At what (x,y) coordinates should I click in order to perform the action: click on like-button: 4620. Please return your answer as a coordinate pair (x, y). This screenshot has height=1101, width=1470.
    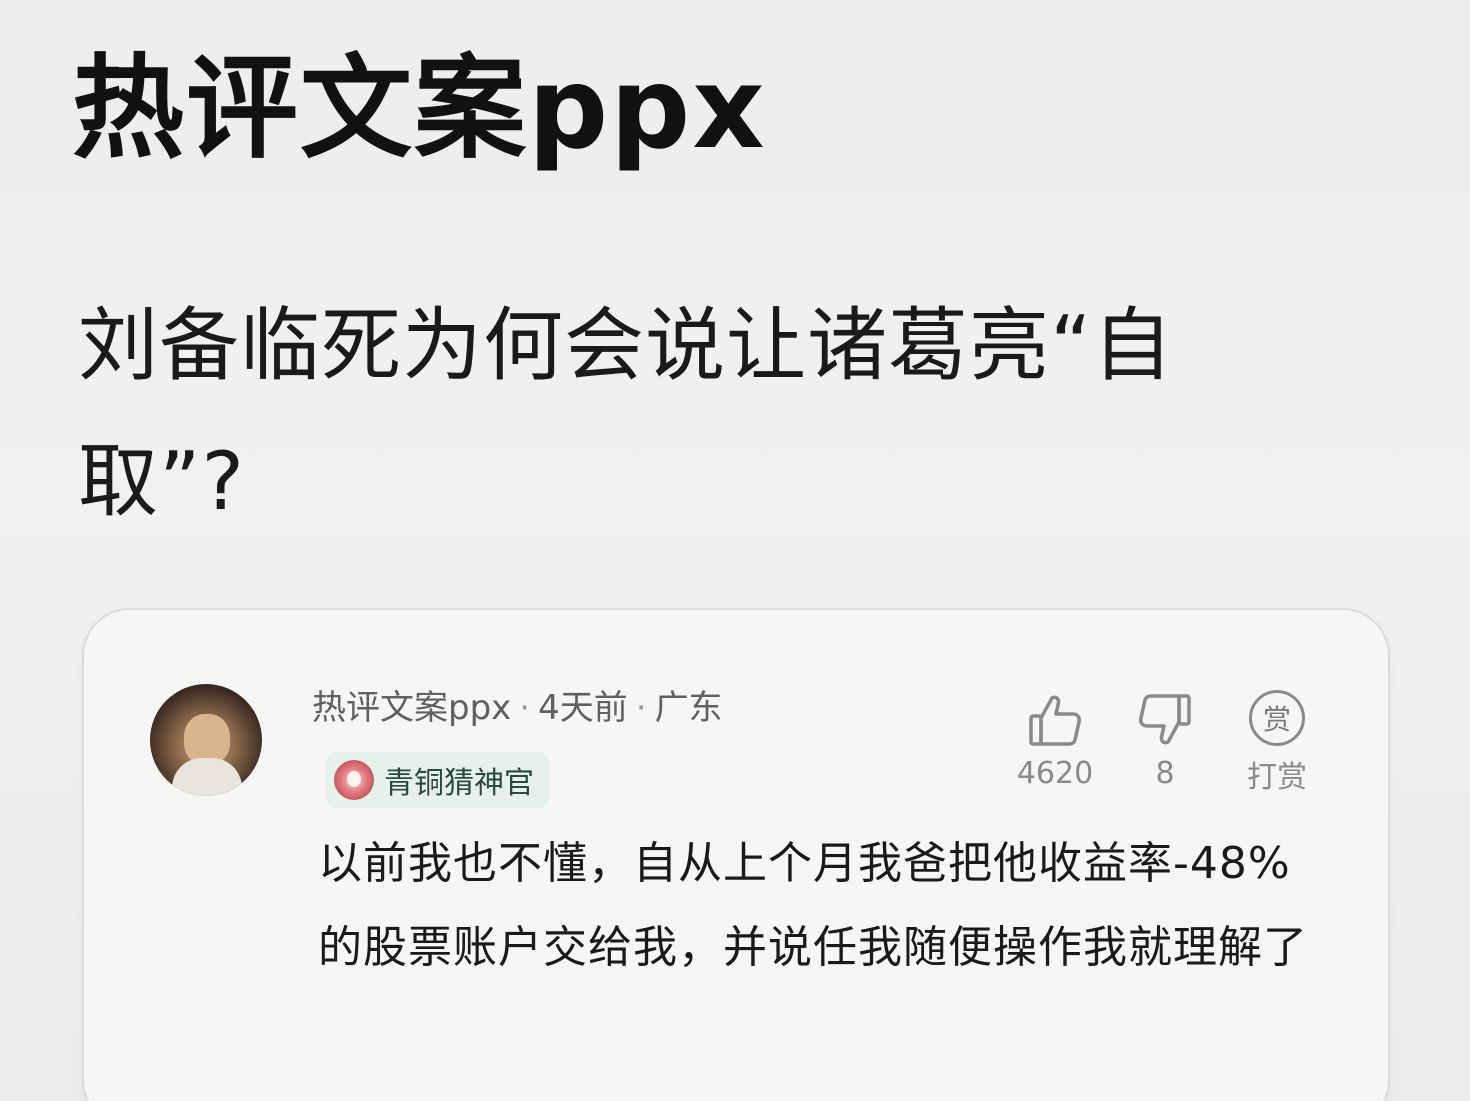
    Looking at the image, I should click on (1055, 740).